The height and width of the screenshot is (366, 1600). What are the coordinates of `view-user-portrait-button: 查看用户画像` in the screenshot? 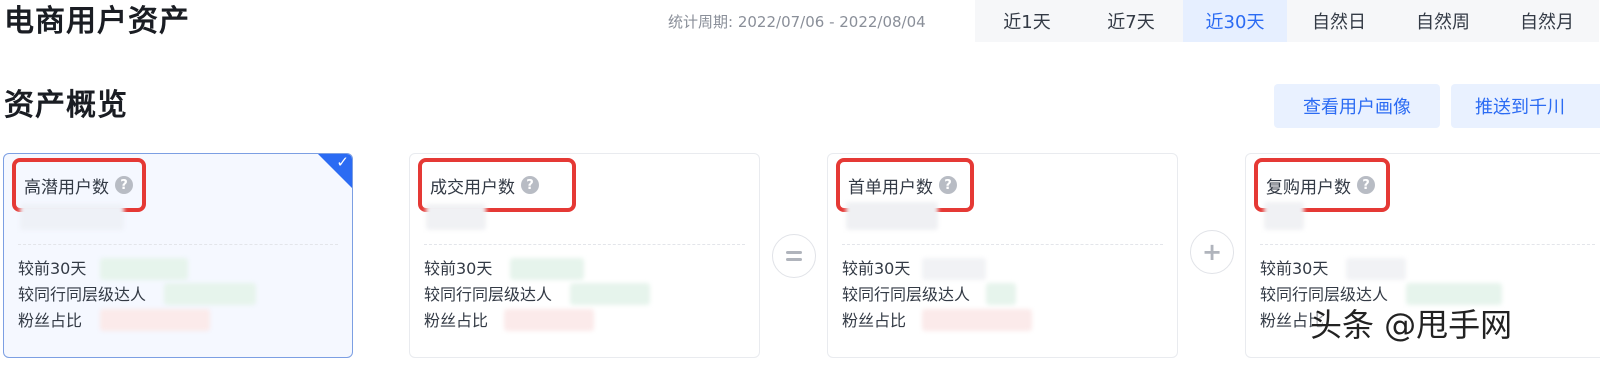 It's located at (1357, 106).